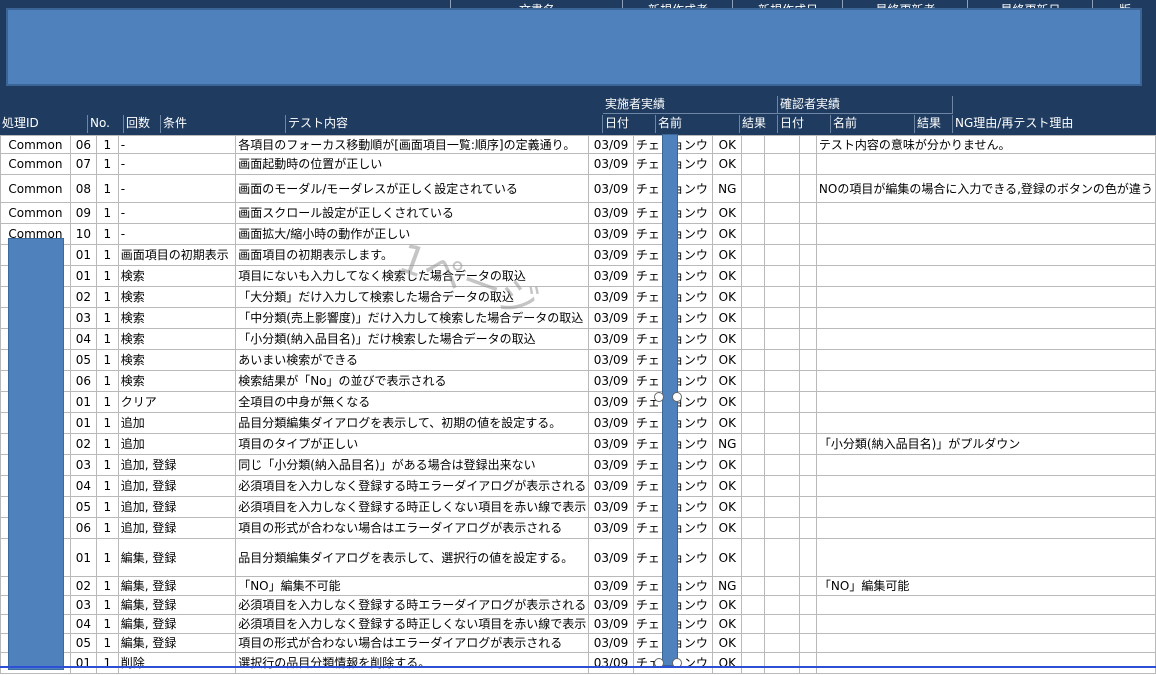 The height and width of the screenshot is (675, 1156). I want to click on cell-test-content: 画面項目の初期表示します。, so click(412, 255).